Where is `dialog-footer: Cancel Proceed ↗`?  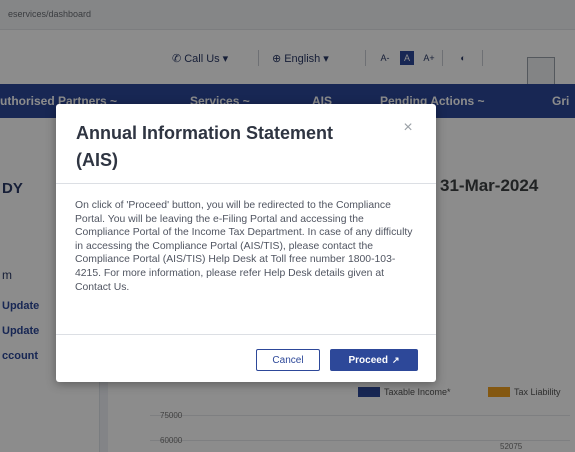
dialog-footer: Cancel Proceed ↗ is located at coordinates (246, 358).